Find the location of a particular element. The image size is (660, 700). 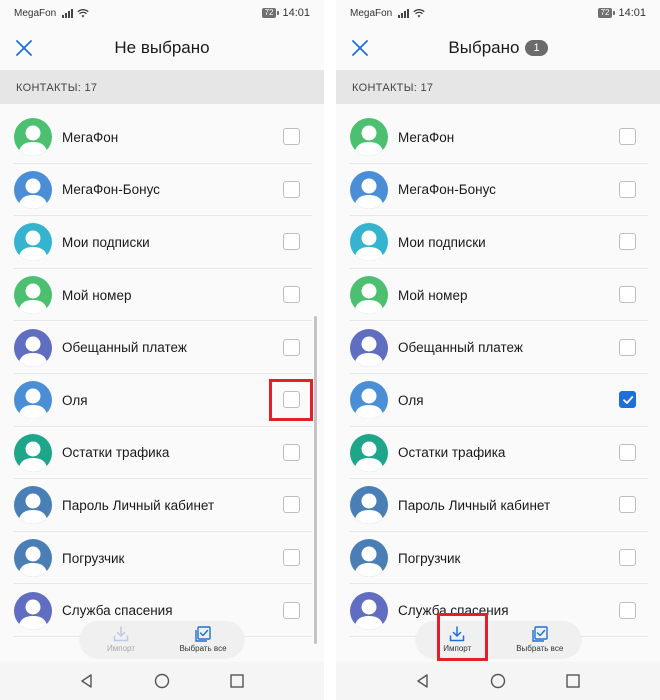

status-bar: MegaFon 72 14:01 is located at coordinates (162, 13).